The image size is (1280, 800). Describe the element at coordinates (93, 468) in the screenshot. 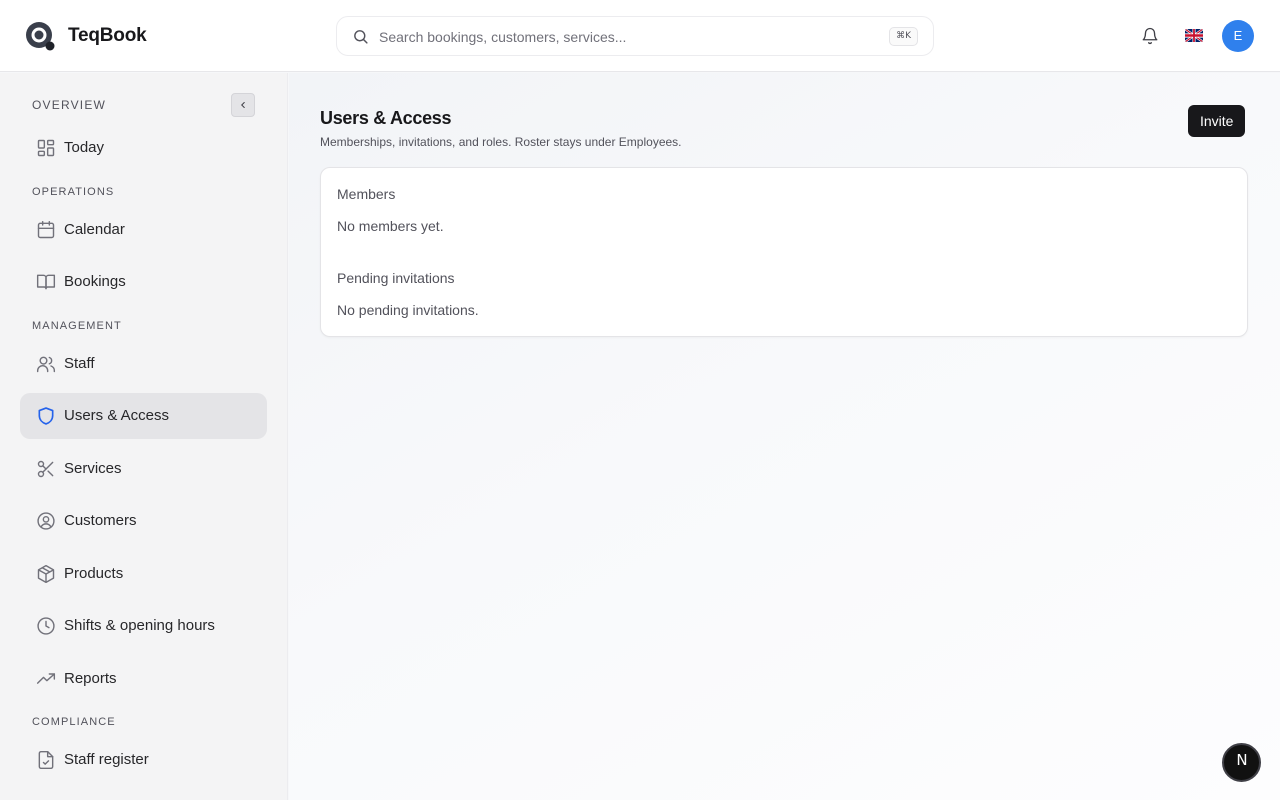

I see `sidebar-item-label: Services` at that location.